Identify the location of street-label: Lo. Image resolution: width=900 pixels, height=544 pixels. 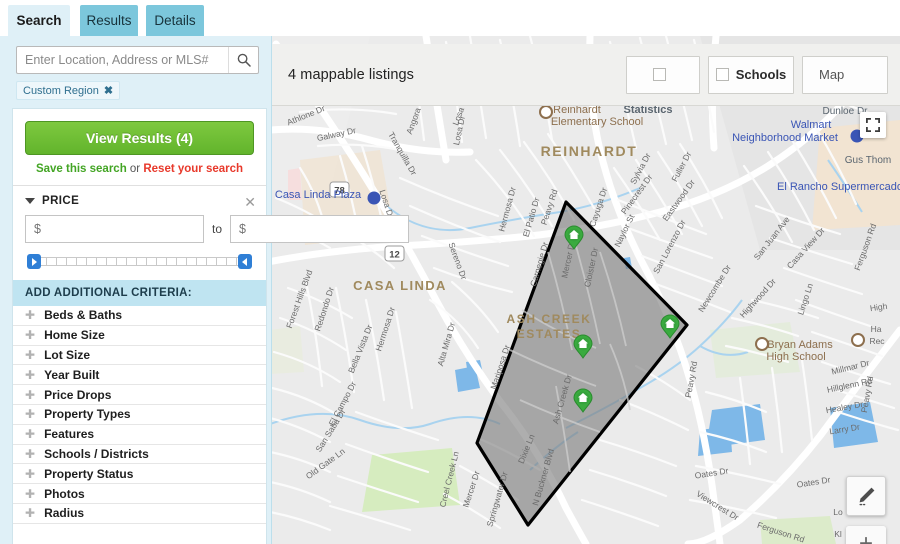
(838, 512).